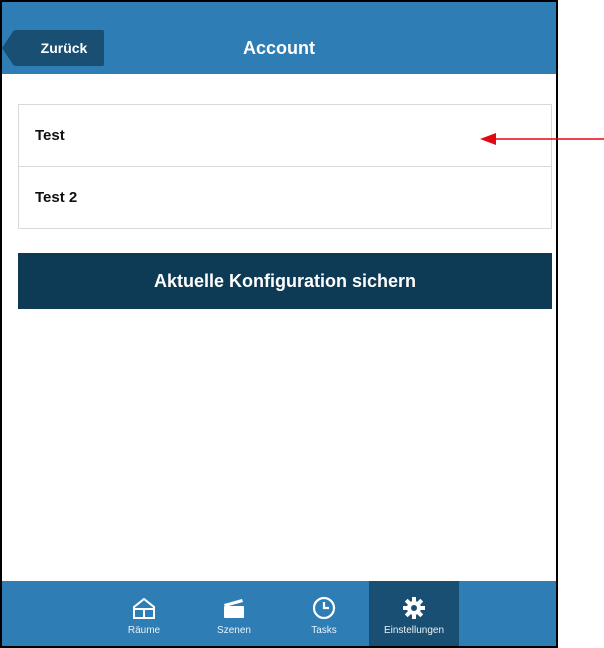 This screenshot has width=604, height=648. What do you see at coordinates (542, 139) in the screenshot?
I see `annotation-arrow` at bounding box center [542, 139].